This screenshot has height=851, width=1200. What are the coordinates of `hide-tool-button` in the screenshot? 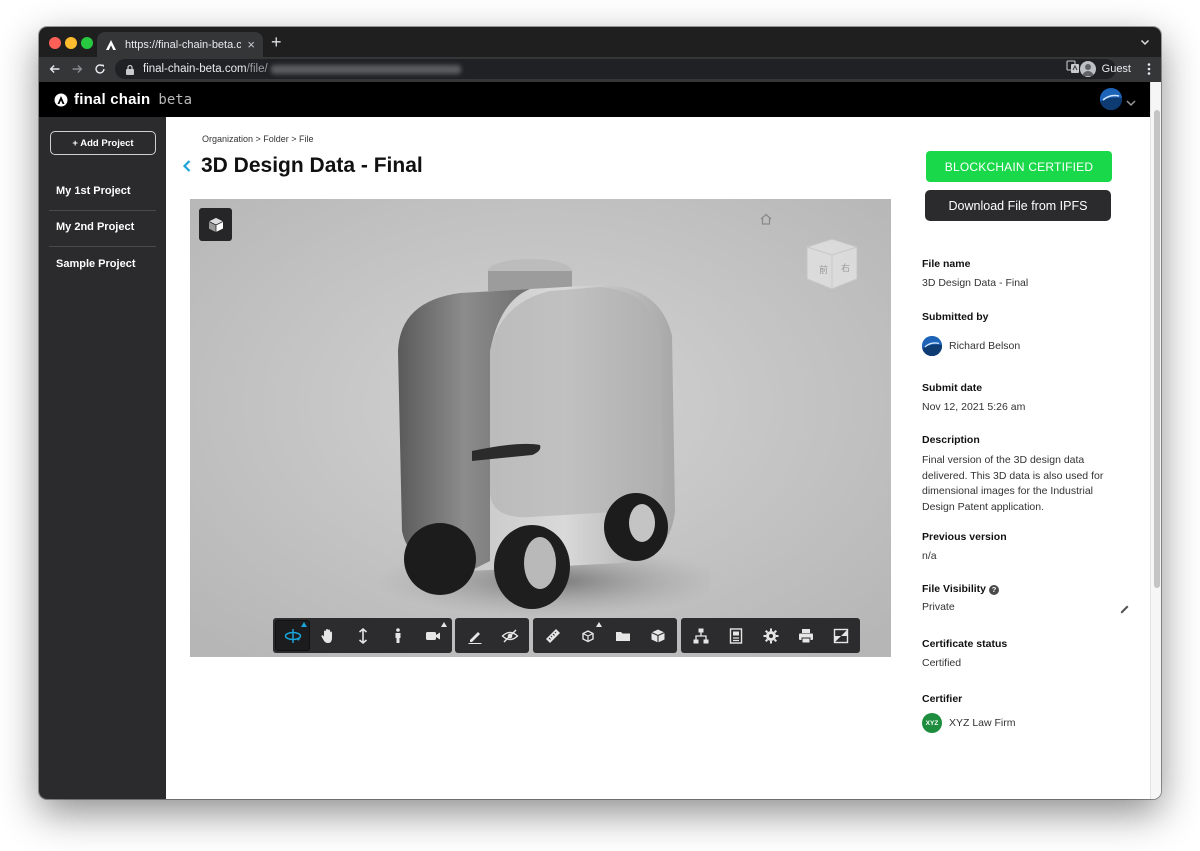 It's located at (509, 635).